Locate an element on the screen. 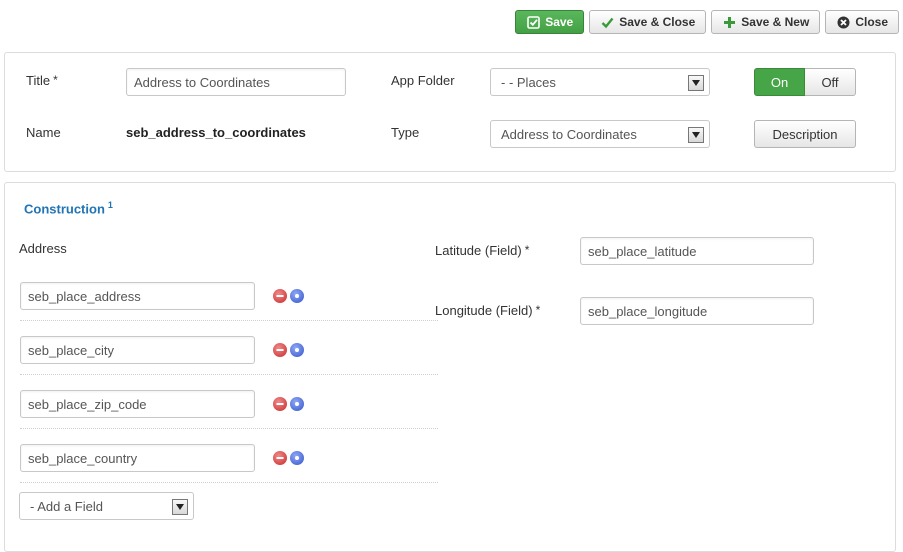  save-button: Save is located at coordinates (550, 22).